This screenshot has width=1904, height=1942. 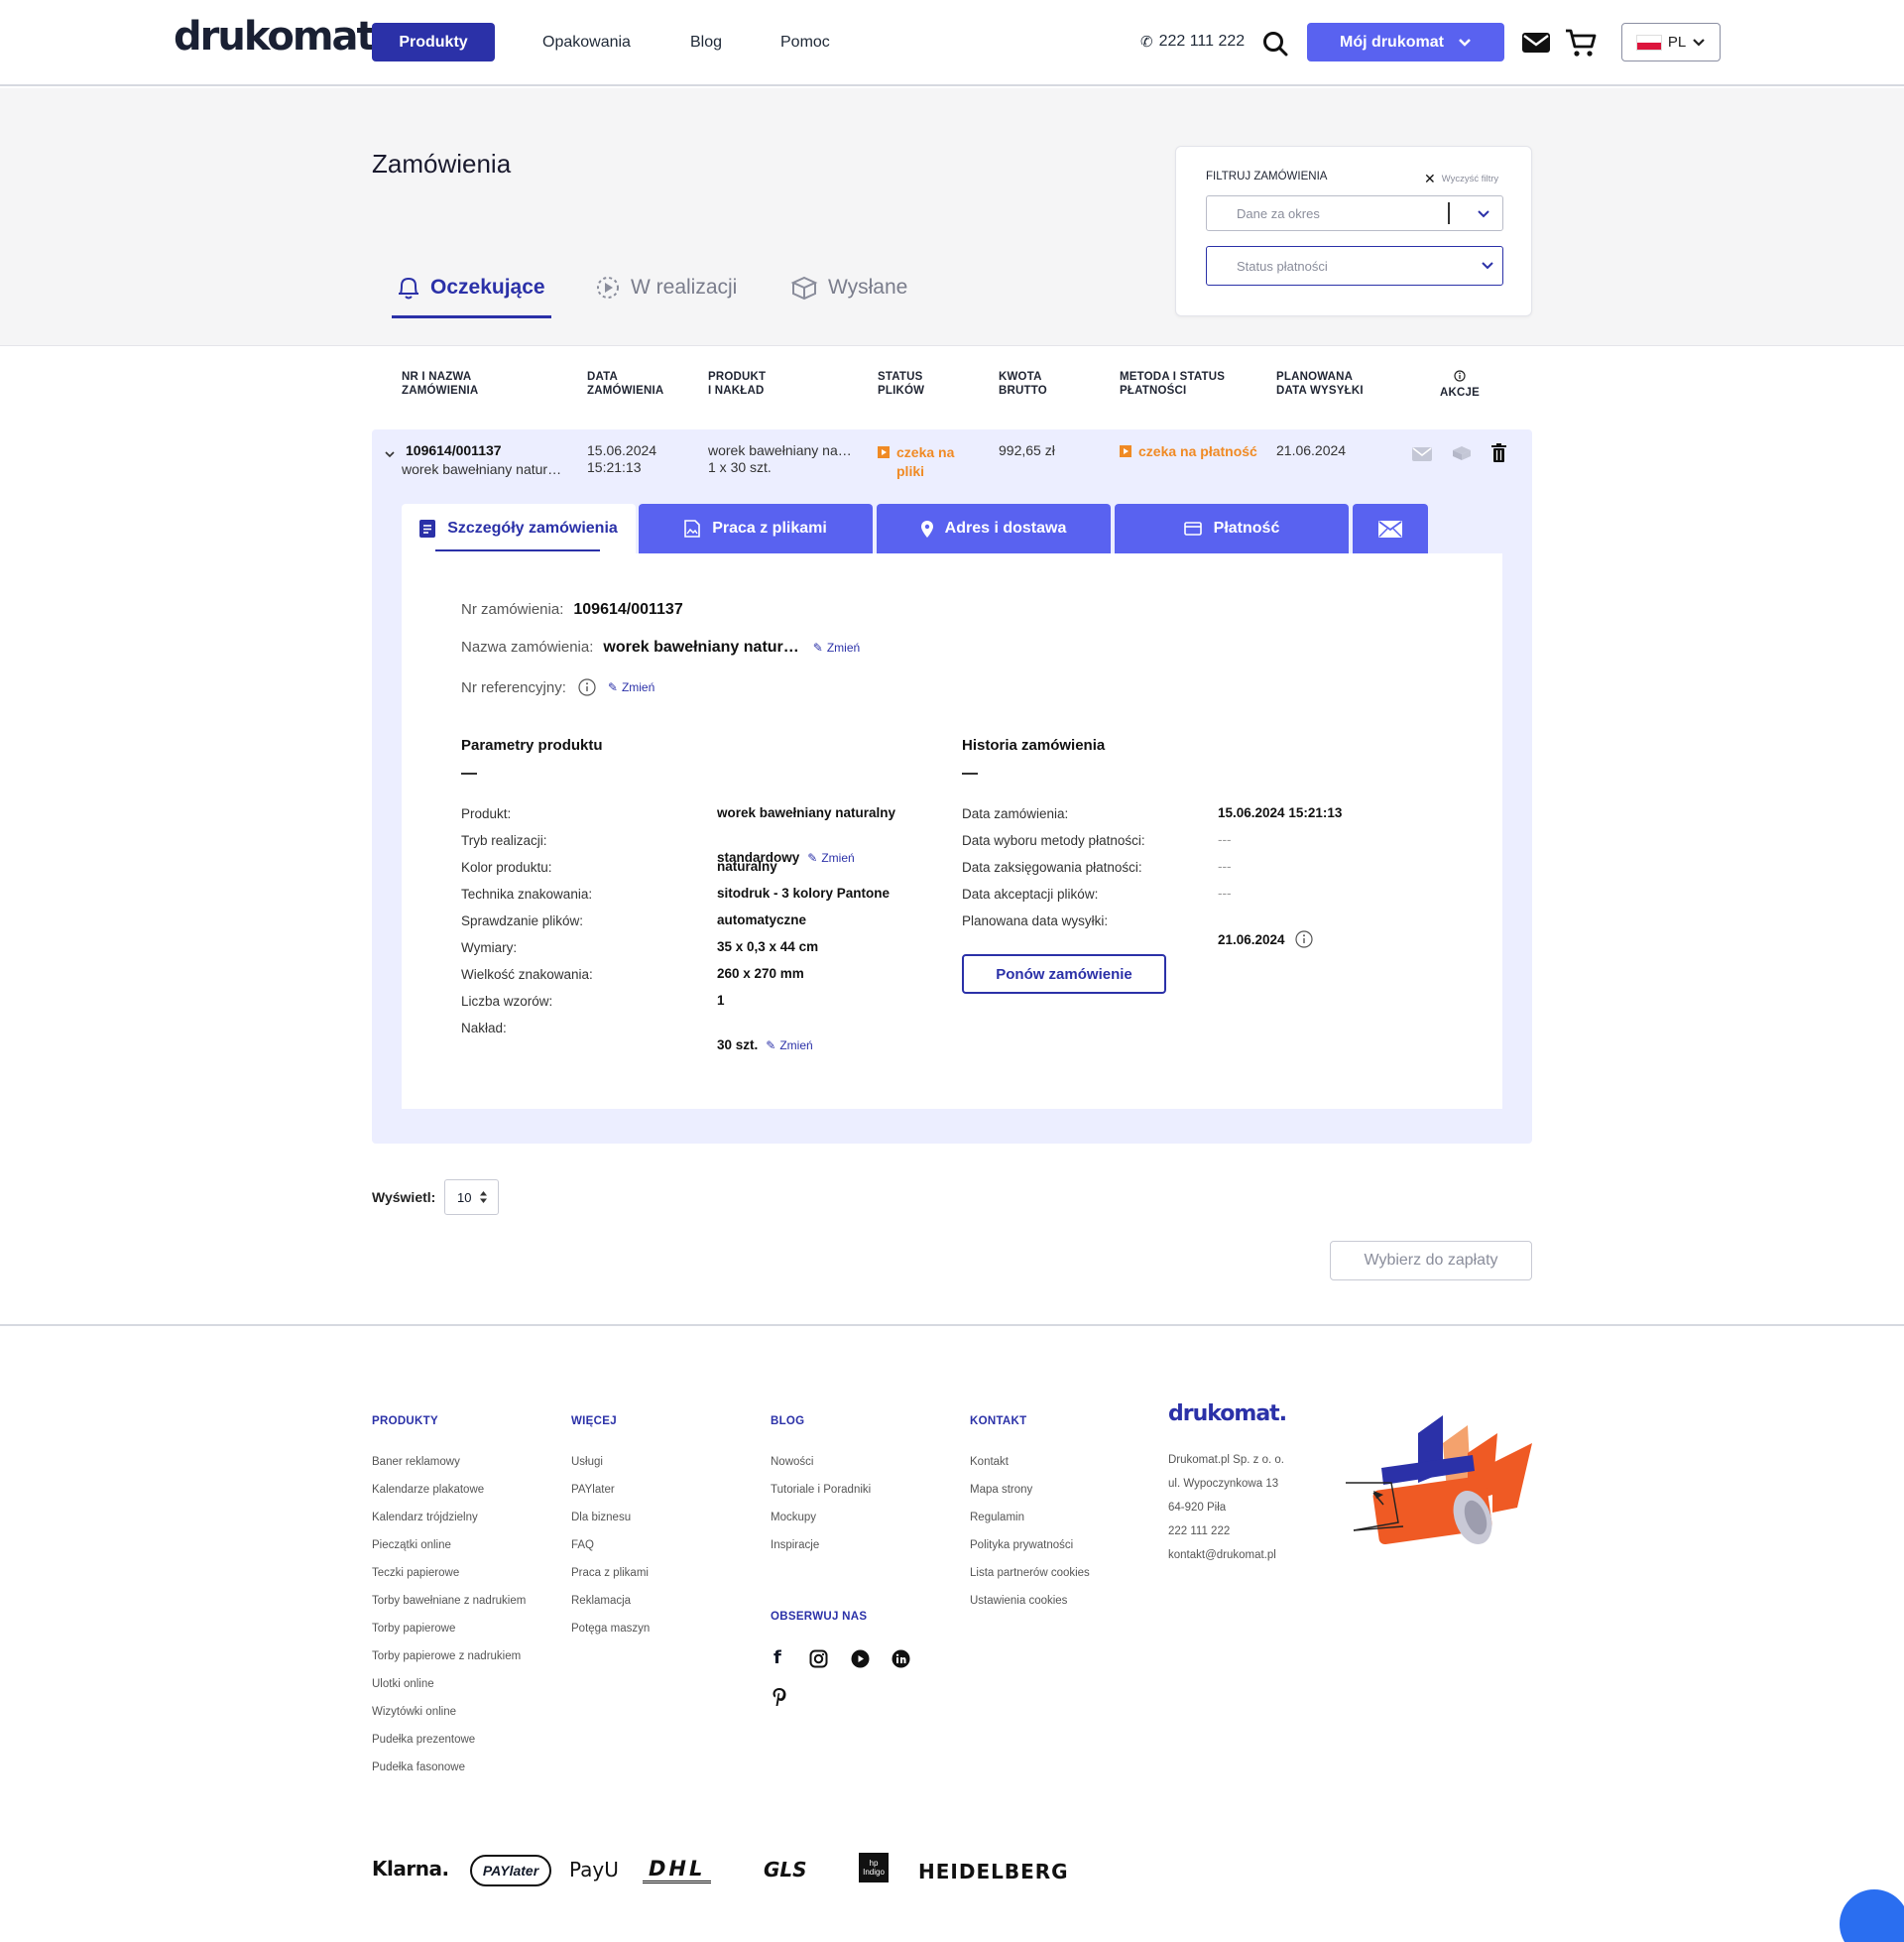 I want to click on tab-in-progress-label: W realizacji, so click(x=684, y=287).